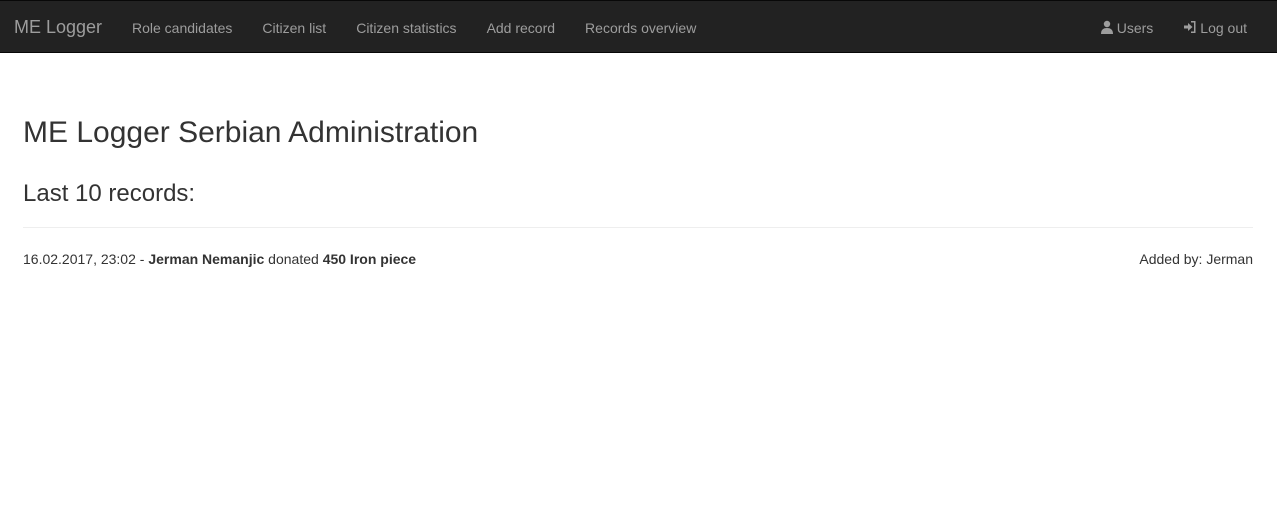  I want to click on record-added-by: Added by: Jerman, so click(1196, 259).